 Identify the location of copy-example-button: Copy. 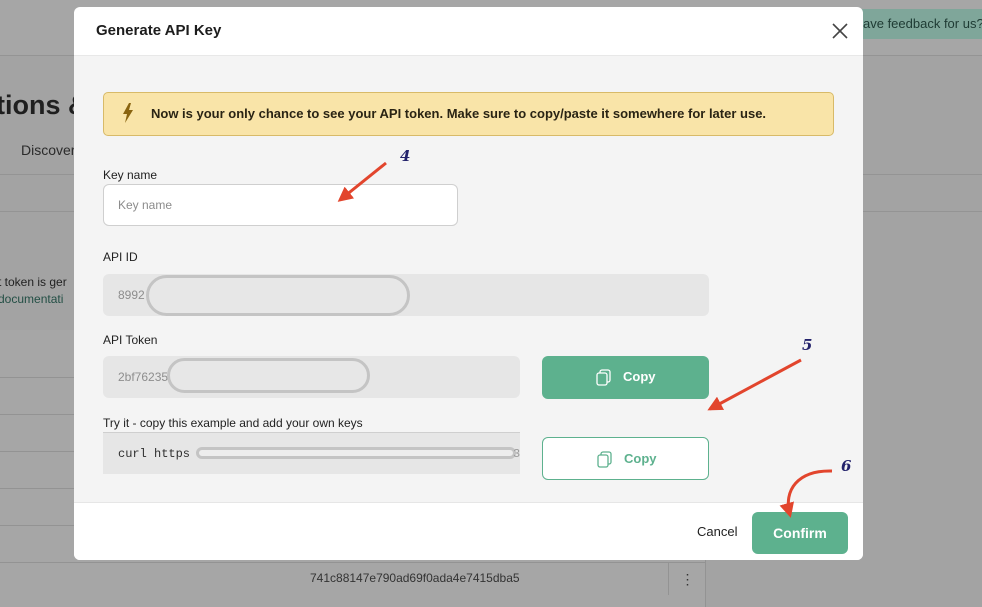
(625, 458).